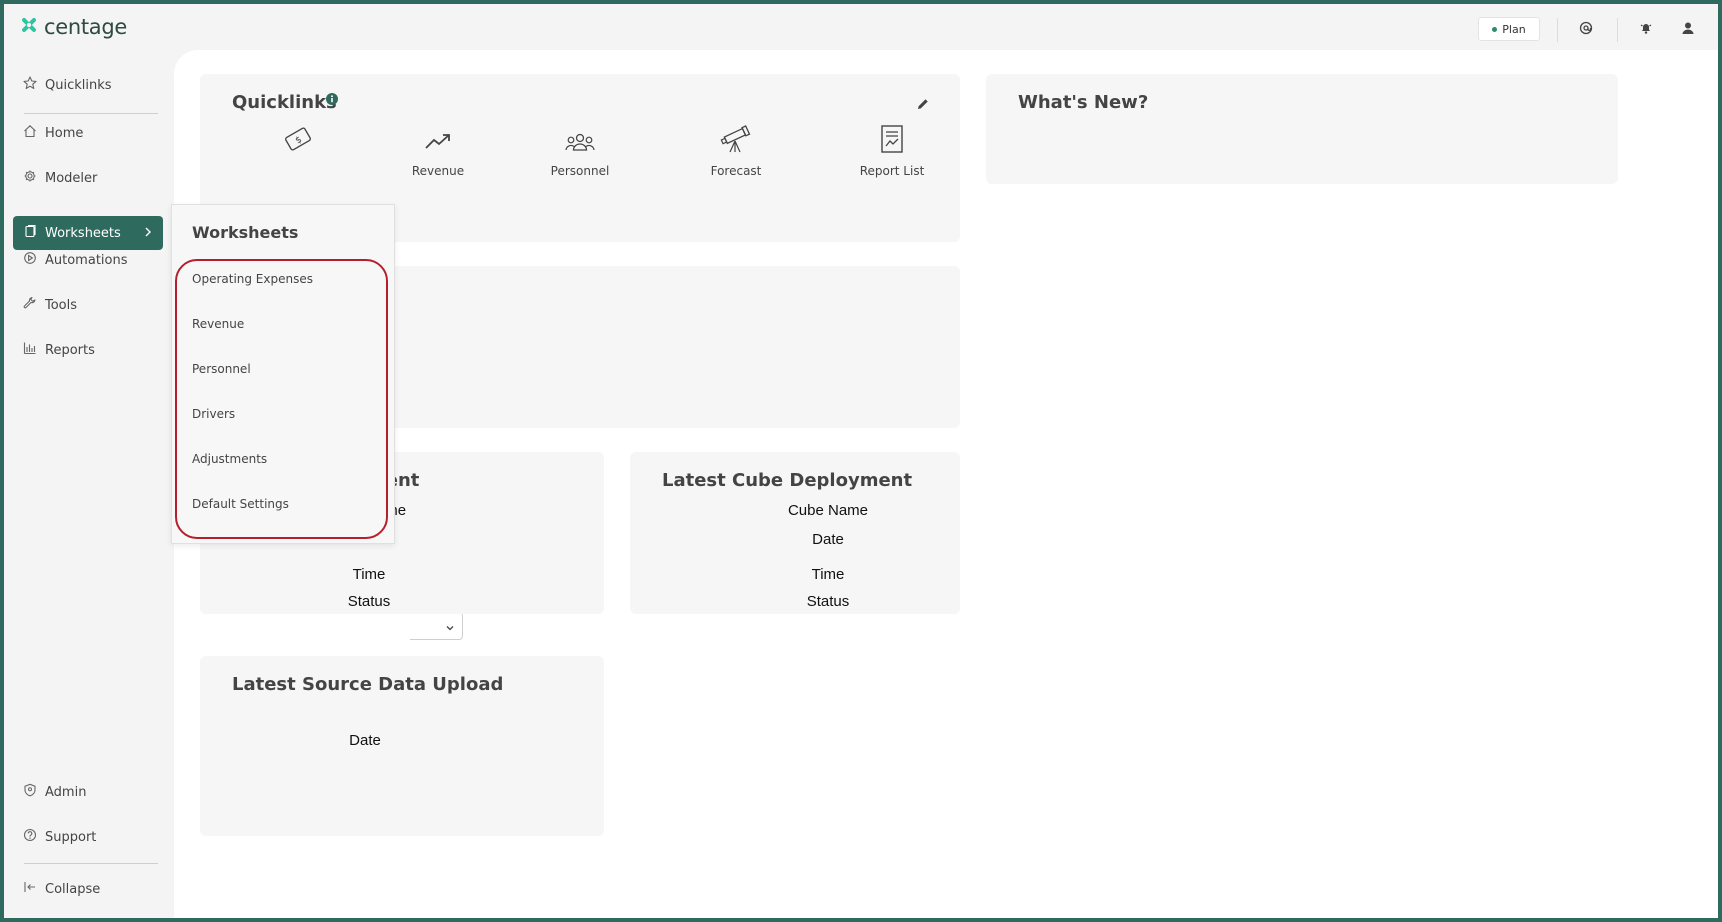 This screenshot has height=922, width=1722. Describe the element at coordinates (30, 305) in the screenshot. I see `wrench-icon` at that location.